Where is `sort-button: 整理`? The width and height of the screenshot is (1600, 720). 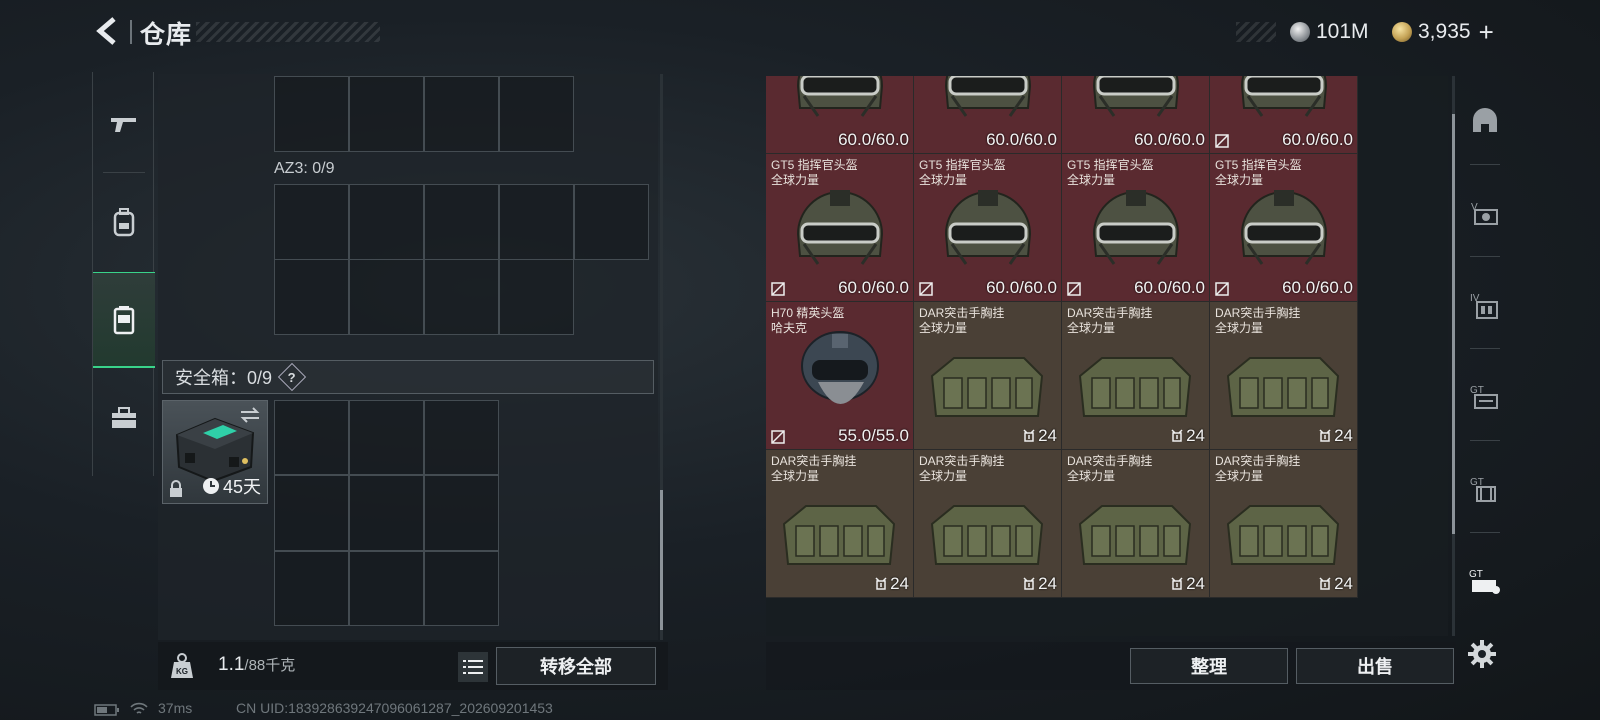 sort-button: 整理 is located at coordinates (1209, 666).